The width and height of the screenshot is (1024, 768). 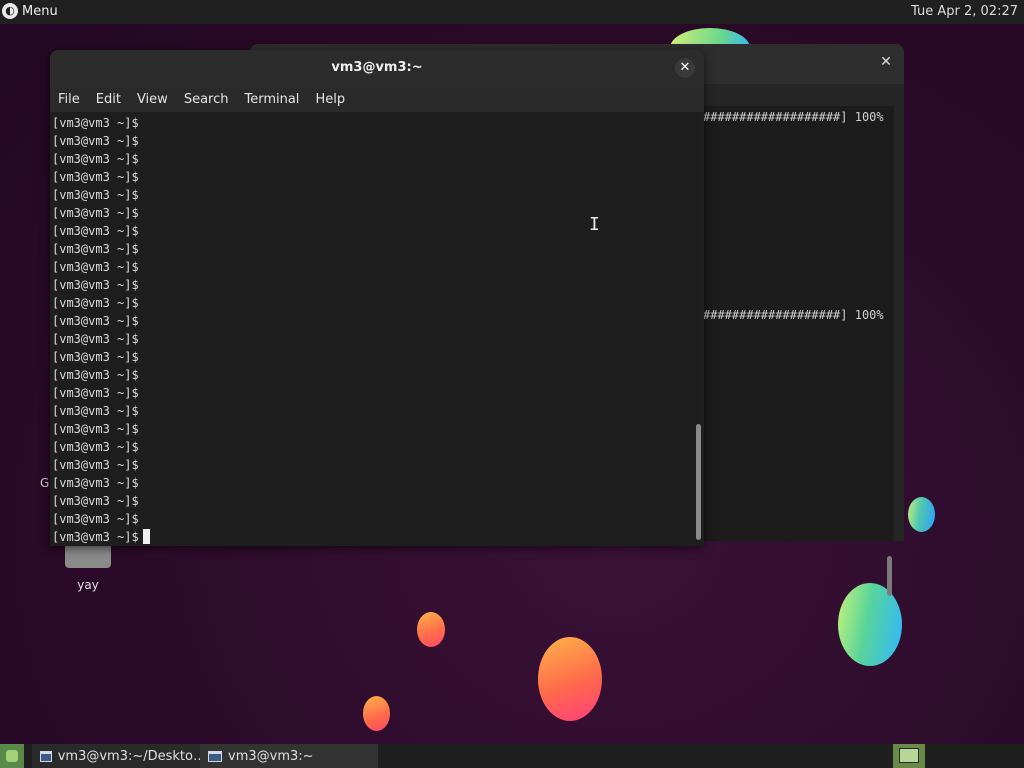 I want to click on menu-item-terminal: Terminal, so click(x=271, y=100).